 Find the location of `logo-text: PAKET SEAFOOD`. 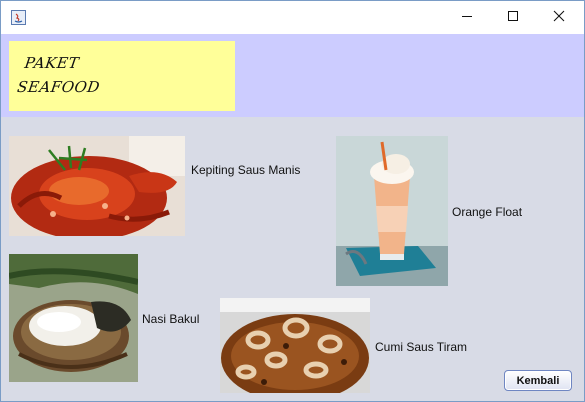

logo-text: PAKET SEAFOOD is located at coordinates (60, 75).